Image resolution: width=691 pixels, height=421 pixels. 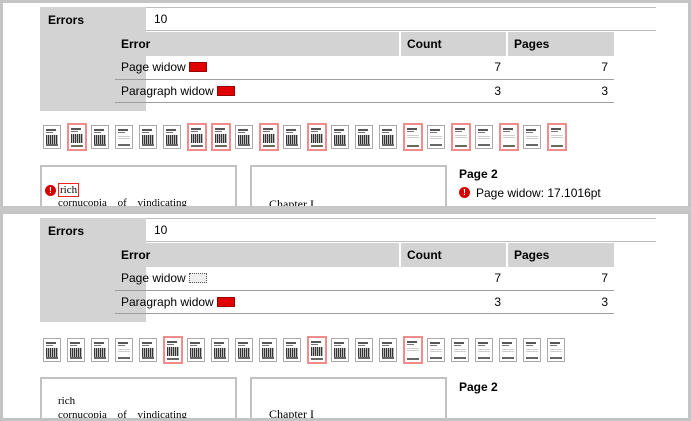 What do you see at coordinates (138, 399) in the screenshot?
I see `page-preview-left: rich cornucopia of vindicating evidence` at bounding box center [138, 399].